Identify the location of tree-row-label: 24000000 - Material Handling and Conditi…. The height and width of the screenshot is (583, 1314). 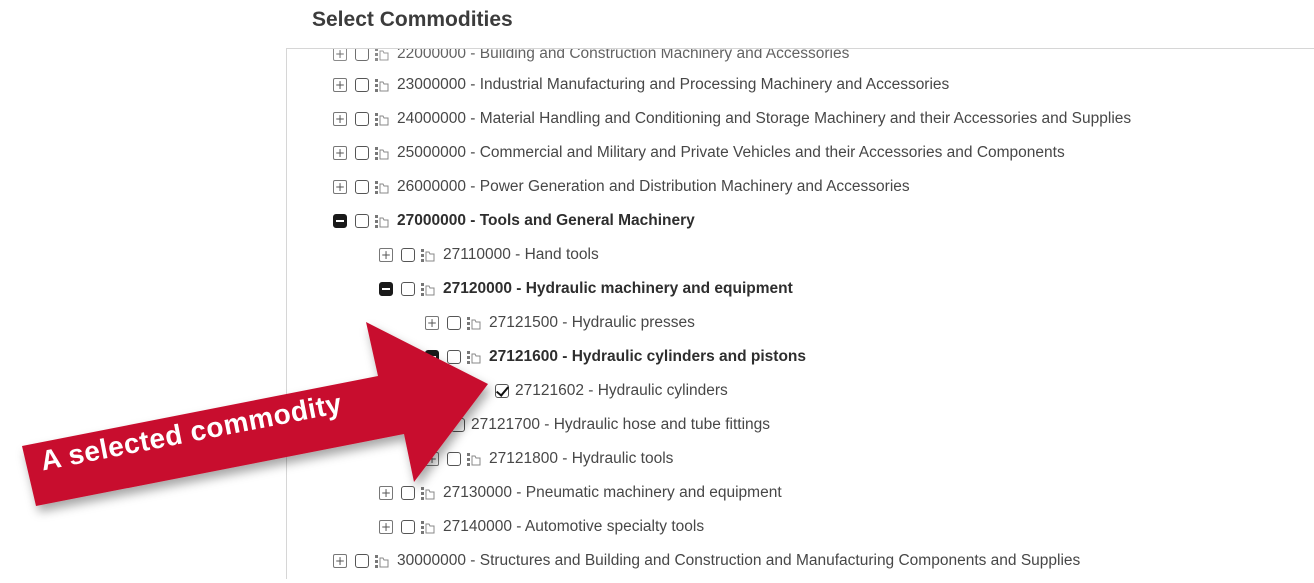
(764, 118).